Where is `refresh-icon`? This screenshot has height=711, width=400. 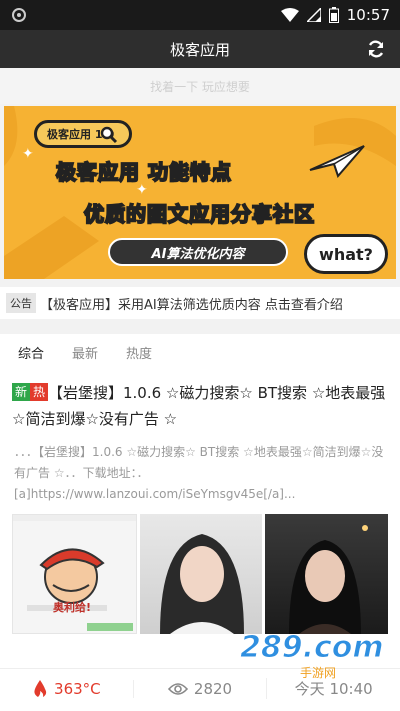
refresh-icon is located at coordinates (376, 49).